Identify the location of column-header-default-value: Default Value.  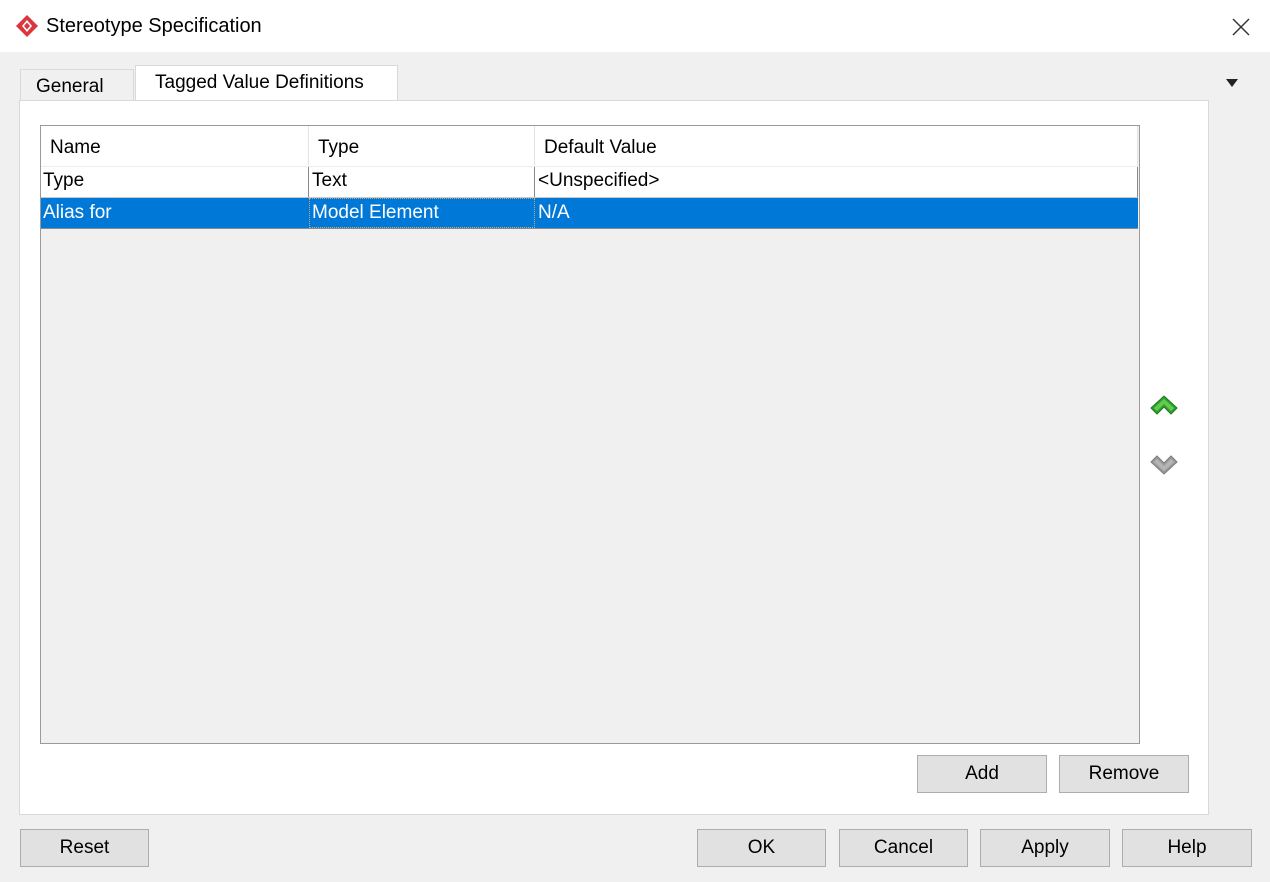
(836, 146).